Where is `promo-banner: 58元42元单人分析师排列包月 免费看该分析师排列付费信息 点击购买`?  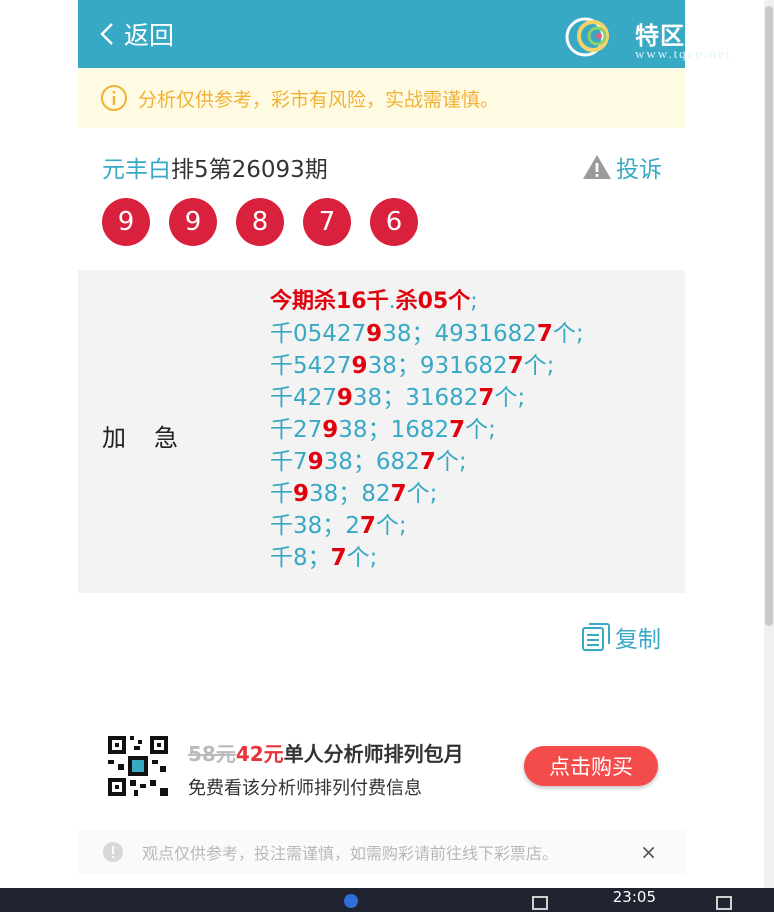 promo-banner: 58元42元单人分析师排列包月 免费看该分析师排列付费信息 点击购买 is located at coordinates (386, 767).